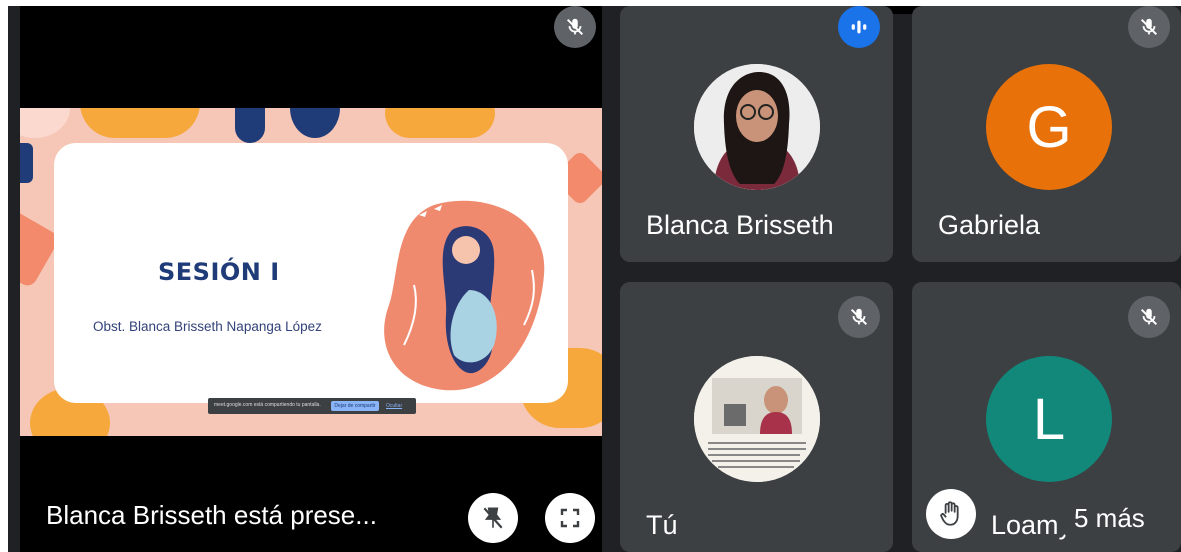 The width and height of the screenshot is (1181, 552). Describe the element at coordinates (464, 295) in the screenshot. I see `pregnant-woman-illustration` at that location.